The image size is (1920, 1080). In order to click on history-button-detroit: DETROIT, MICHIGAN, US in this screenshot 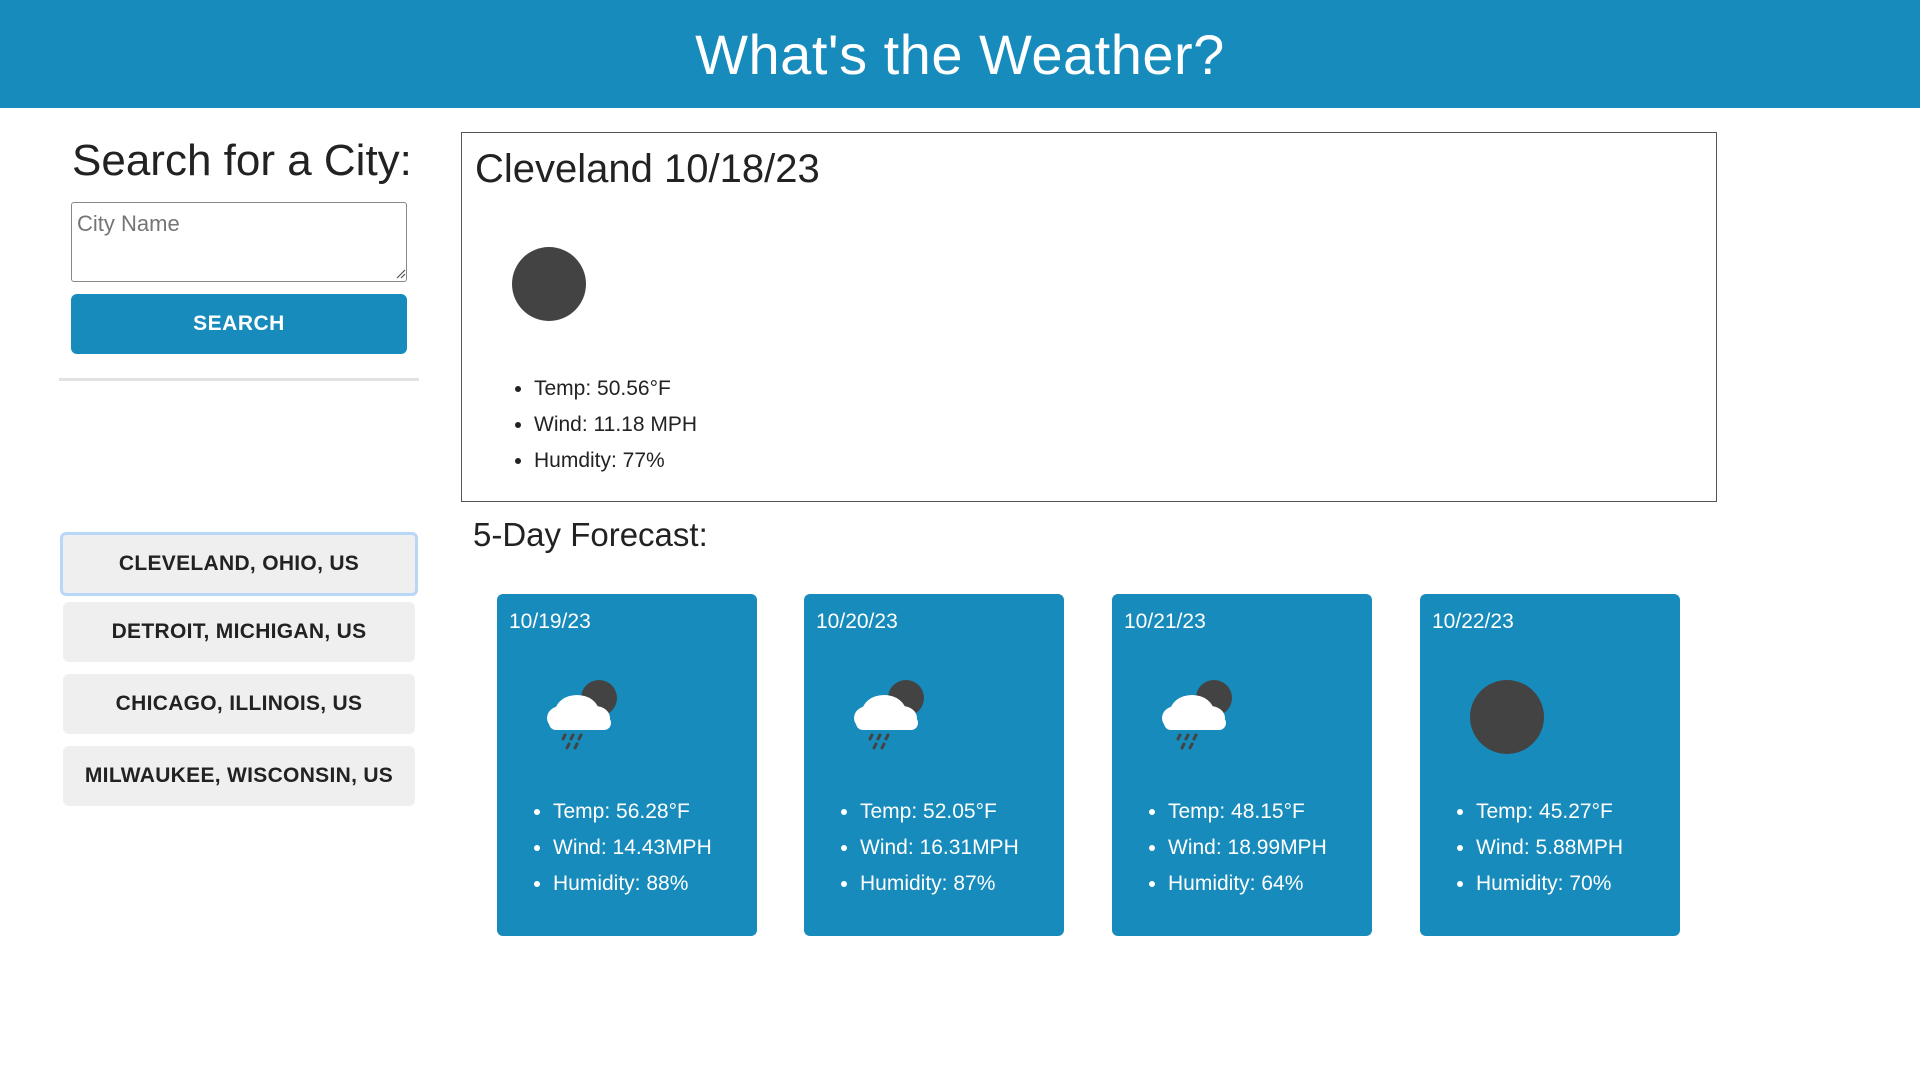, I will do `click(239, 632)`.